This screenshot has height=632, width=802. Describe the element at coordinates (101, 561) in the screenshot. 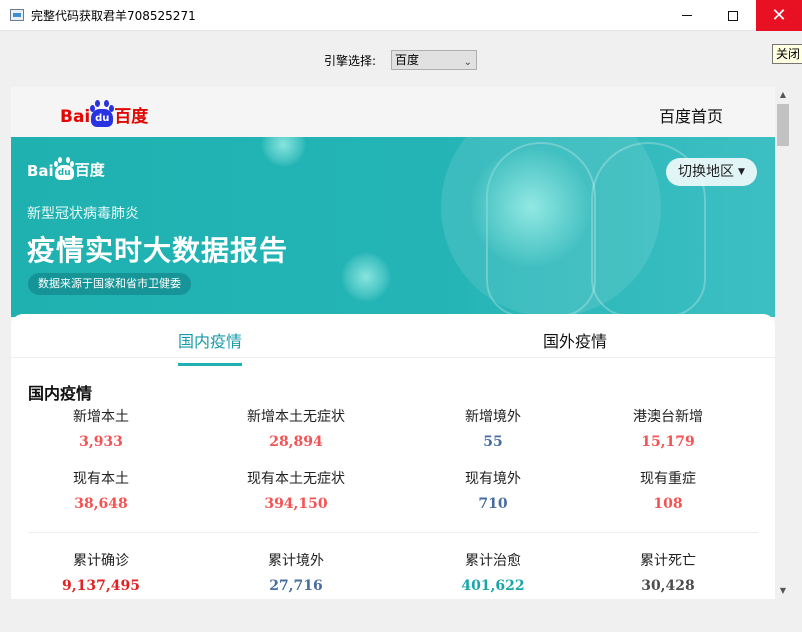

I see `stat-label: 累计确诊` at that location.